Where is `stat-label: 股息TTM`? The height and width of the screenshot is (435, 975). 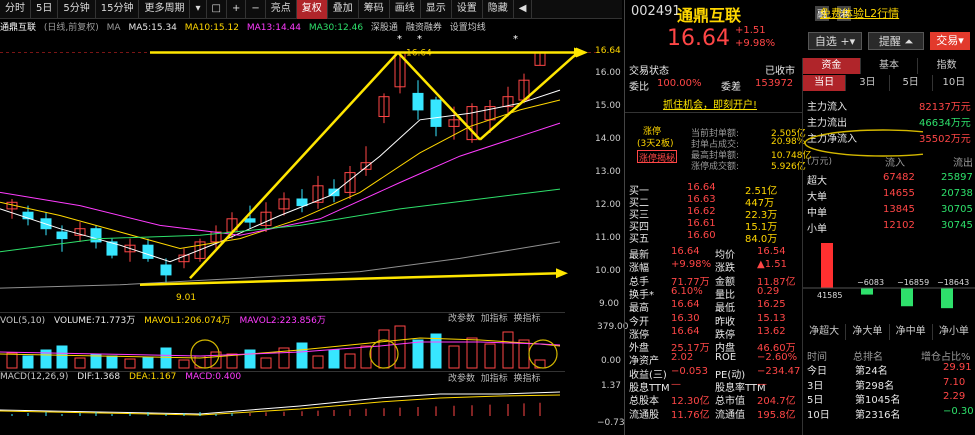
stat-label: 股息TTM is located at coordinates (649, 388).